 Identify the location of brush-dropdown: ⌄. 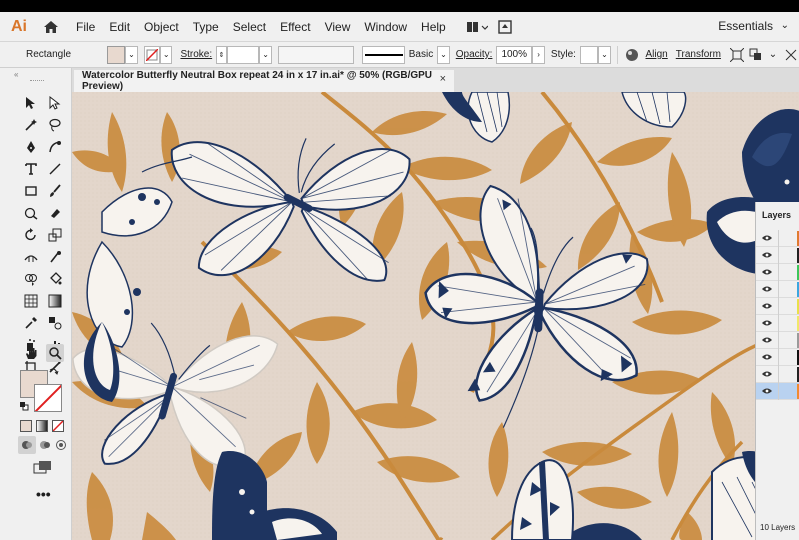
(443, 54).